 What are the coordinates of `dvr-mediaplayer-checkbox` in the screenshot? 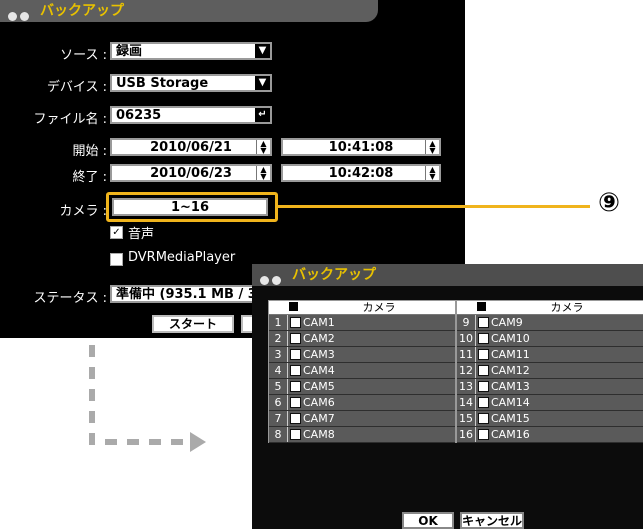 It's located at (116, 259).